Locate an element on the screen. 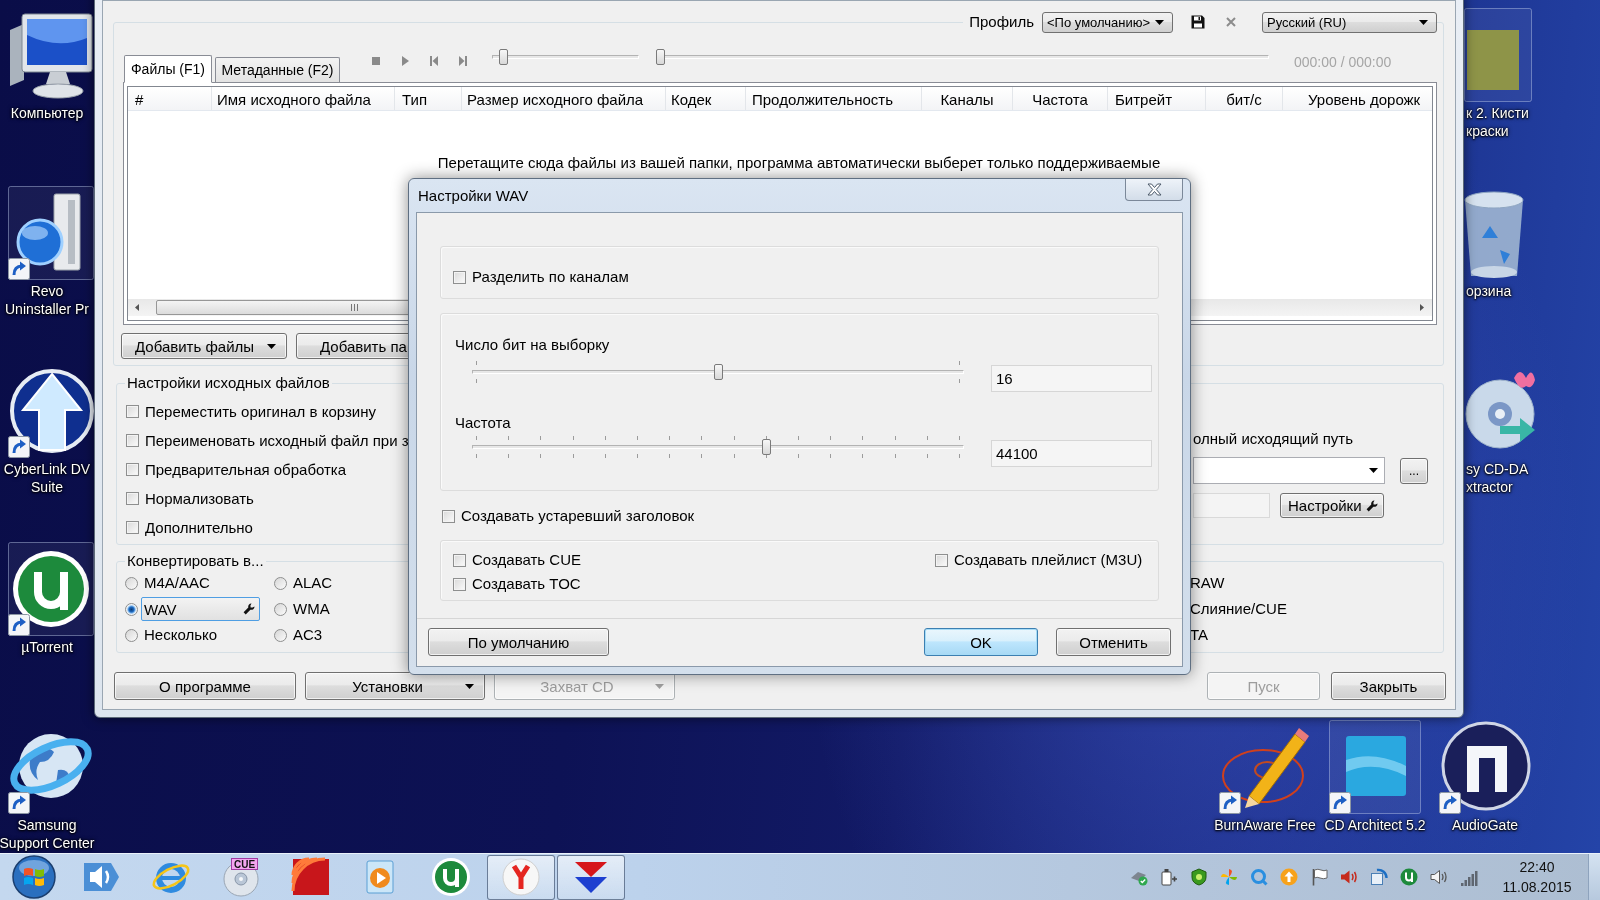 The image size is (1600, 900). column-header: Кодек is located at coordinates (706, 98).